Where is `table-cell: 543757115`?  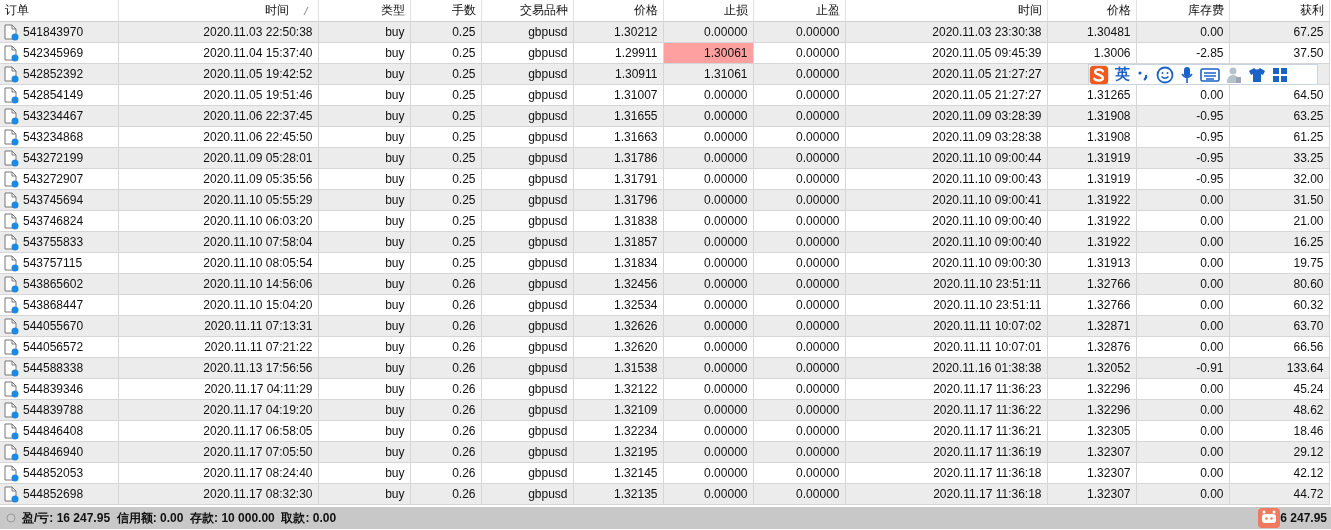
table-cell: 543757115 is located at coordinates (53, 263).